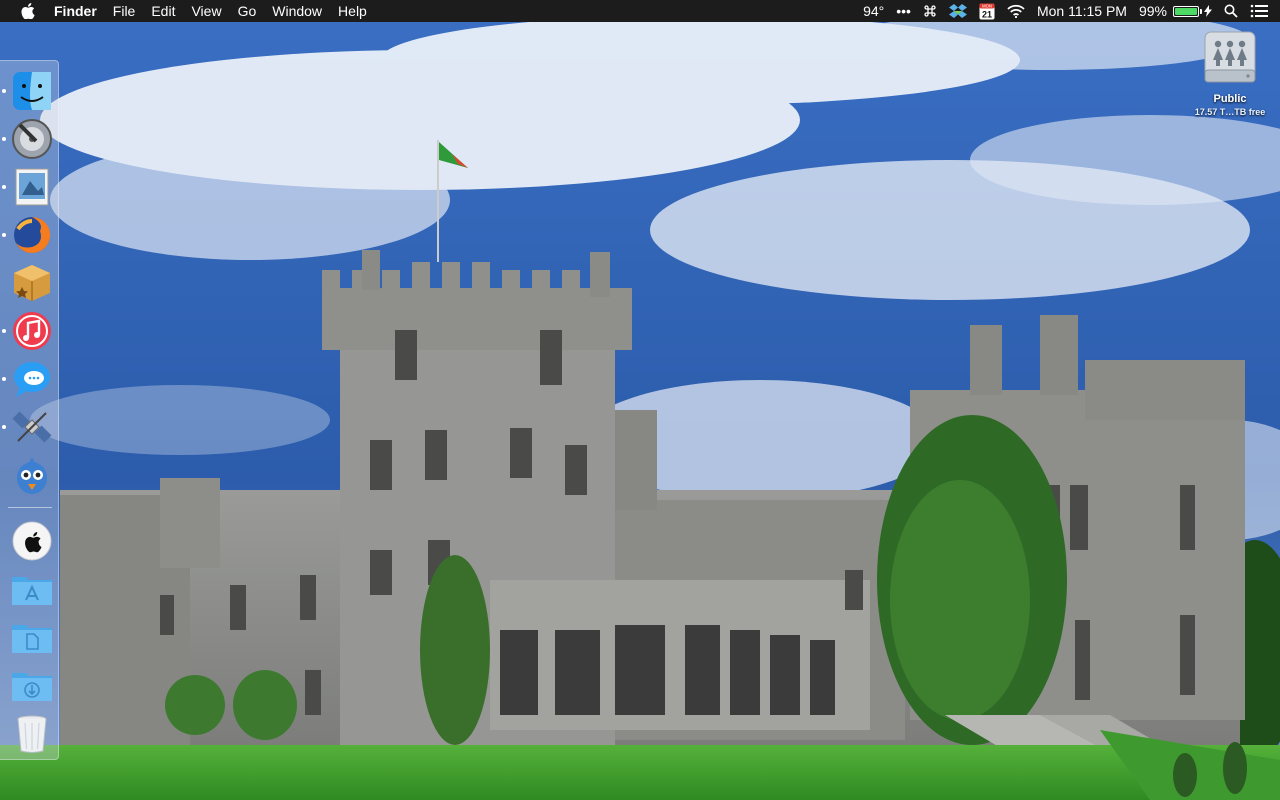 Image resolution: width=1280 pixels, height=800 pixels. What do you see at coordinates (352, 11) in the screenshot?
I see `menu-help: Help` at bounding box center [352, 11].